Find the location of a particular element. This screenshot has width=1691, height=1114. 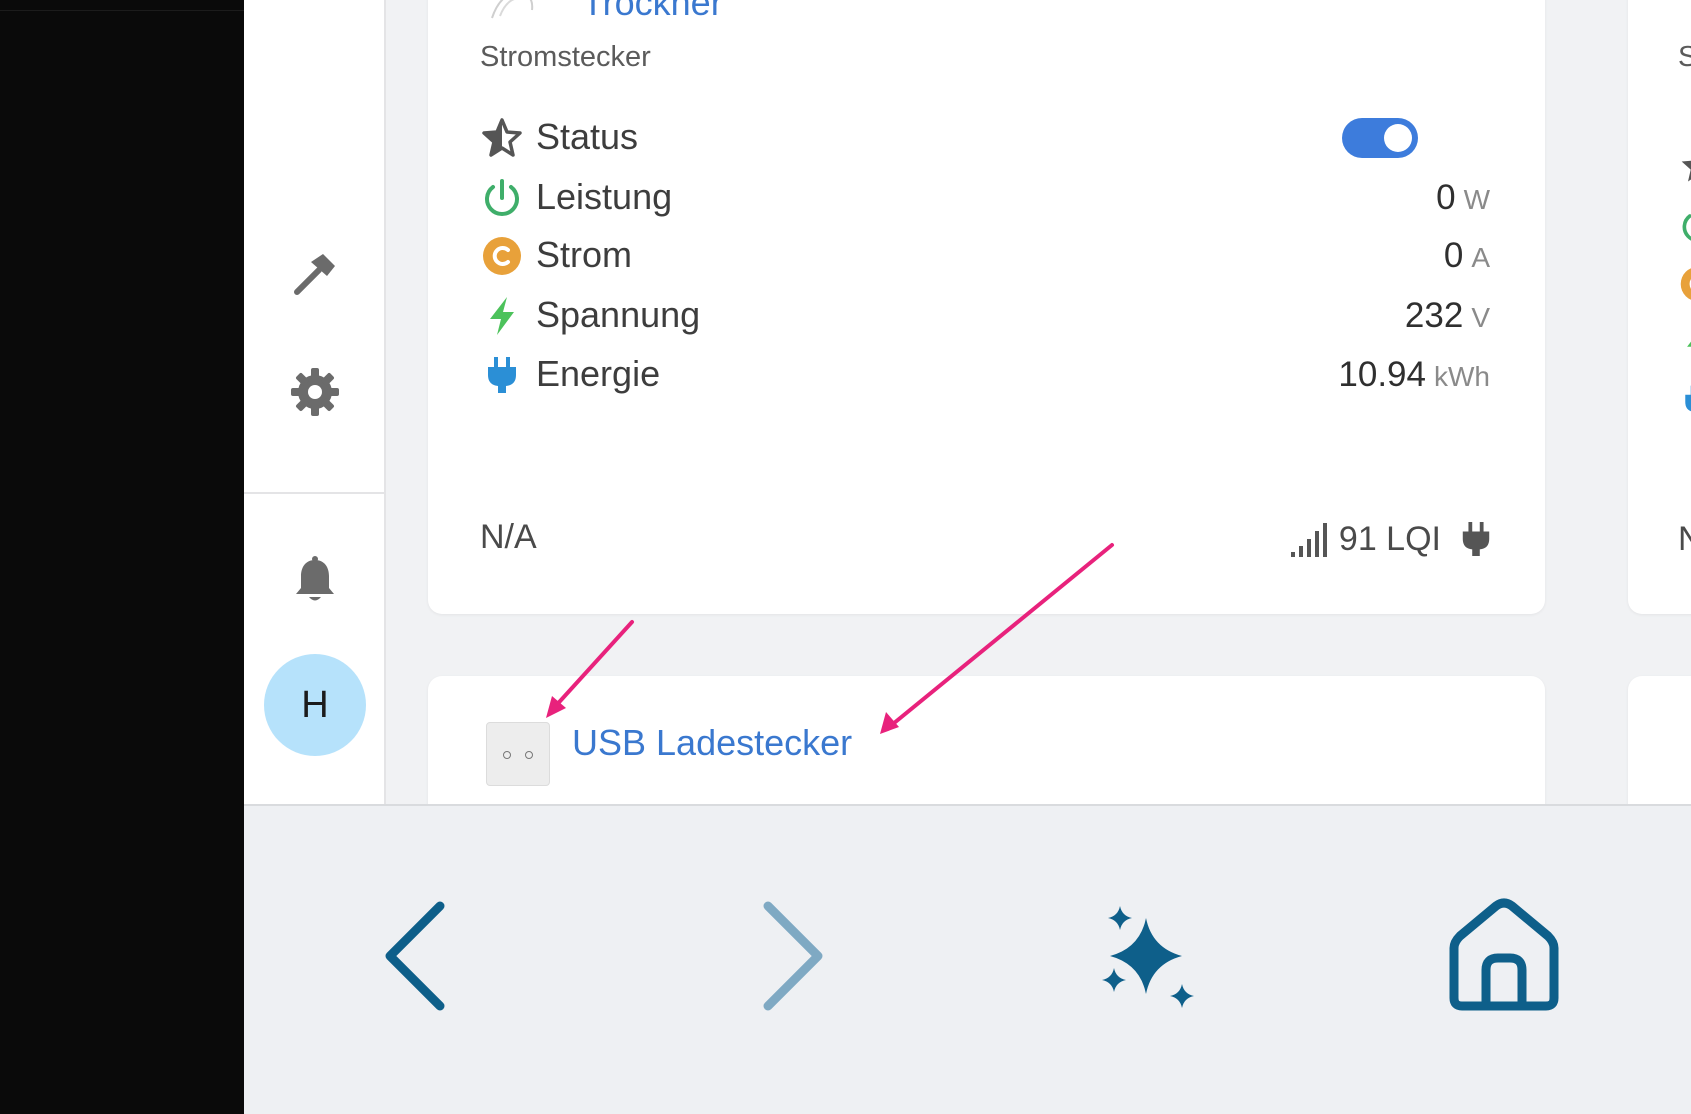

chevron-right-icon is located at coordinates (793, 956).